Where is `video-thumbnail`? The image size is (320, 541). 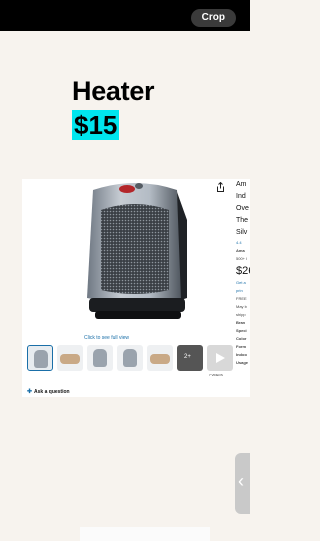
video-thumbnail is located at coordinates (220, 358).